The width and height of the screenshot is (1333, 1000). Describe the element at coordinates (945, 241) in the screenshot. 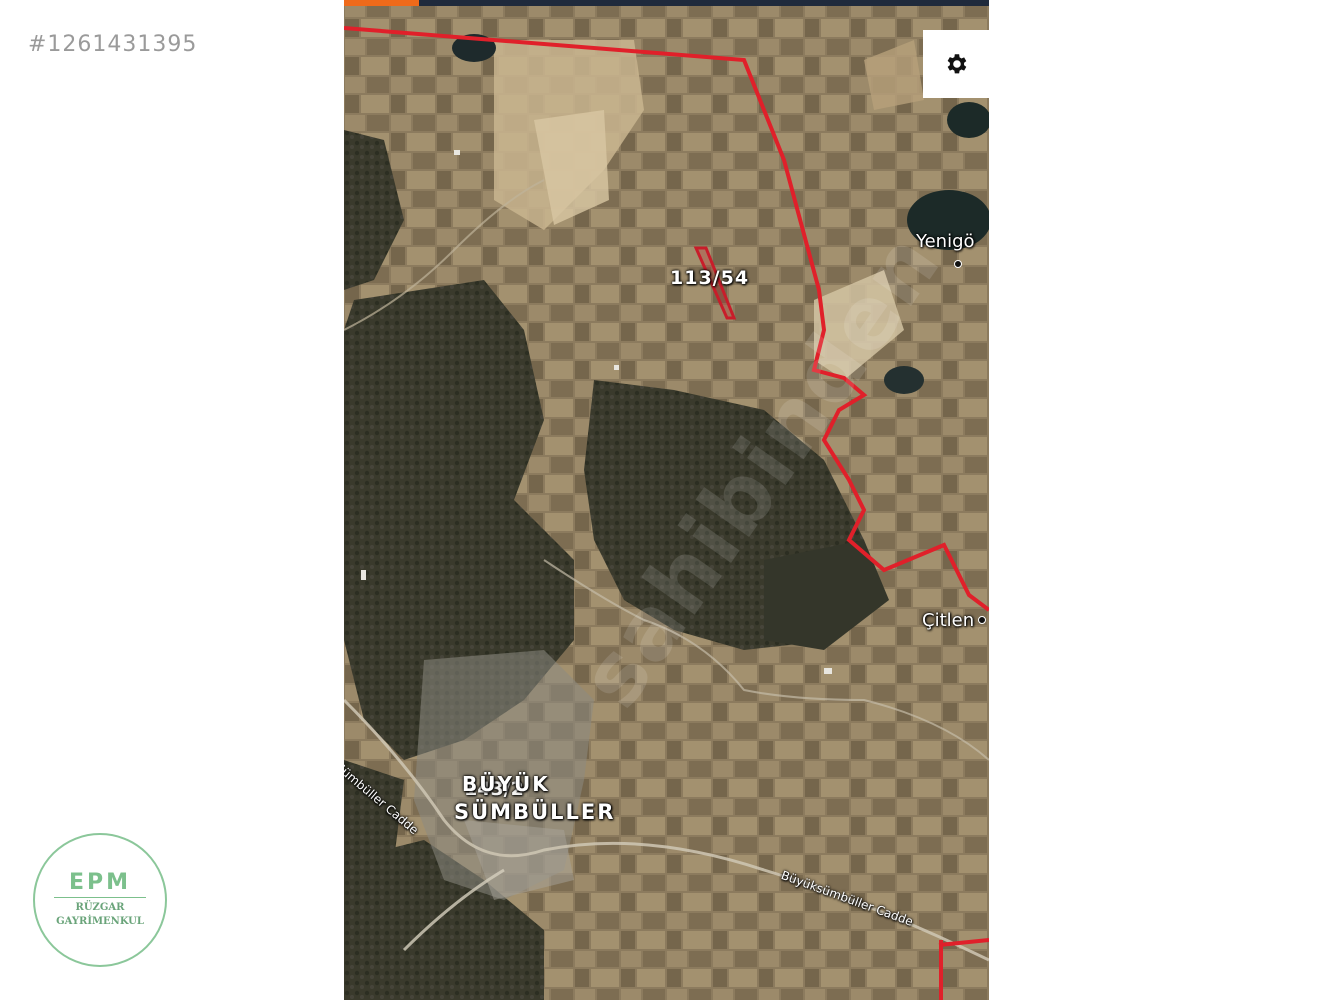

I see `place-label-yenigol: Yenigö` at that location.